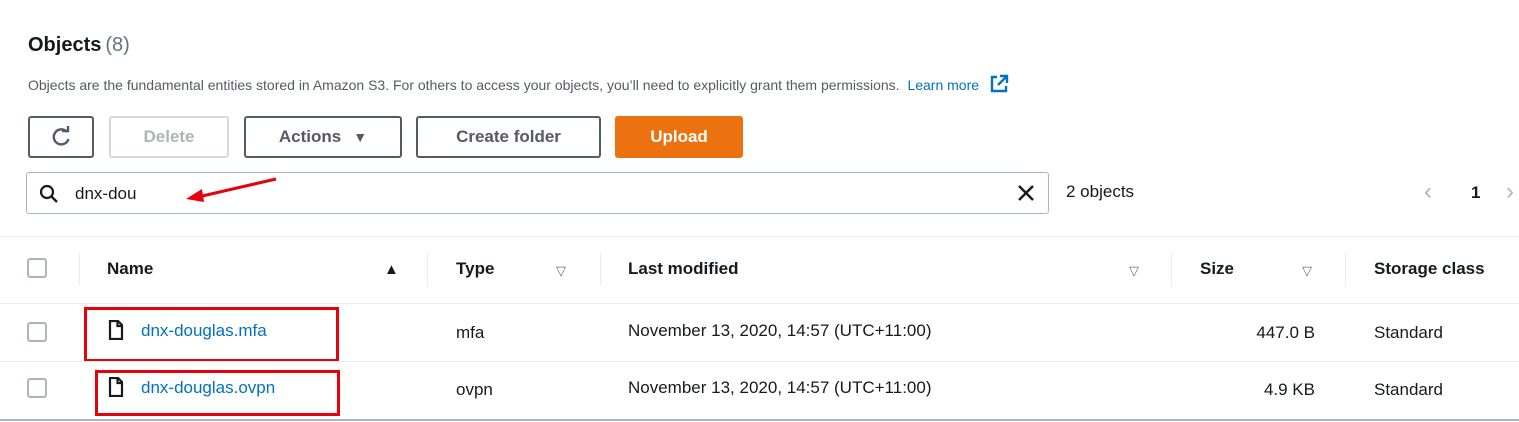 Image resolution: width=1519 pixels, height=422 pixels. Describe the element at coordinates (1217, 269) in the screenshot. I see `column-header-size: Size` at that location.